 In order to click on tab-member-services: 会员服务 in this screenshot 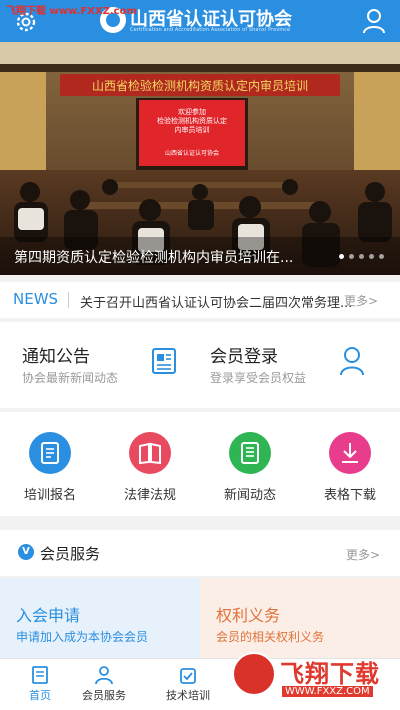, I will do `click(104, 684)`.